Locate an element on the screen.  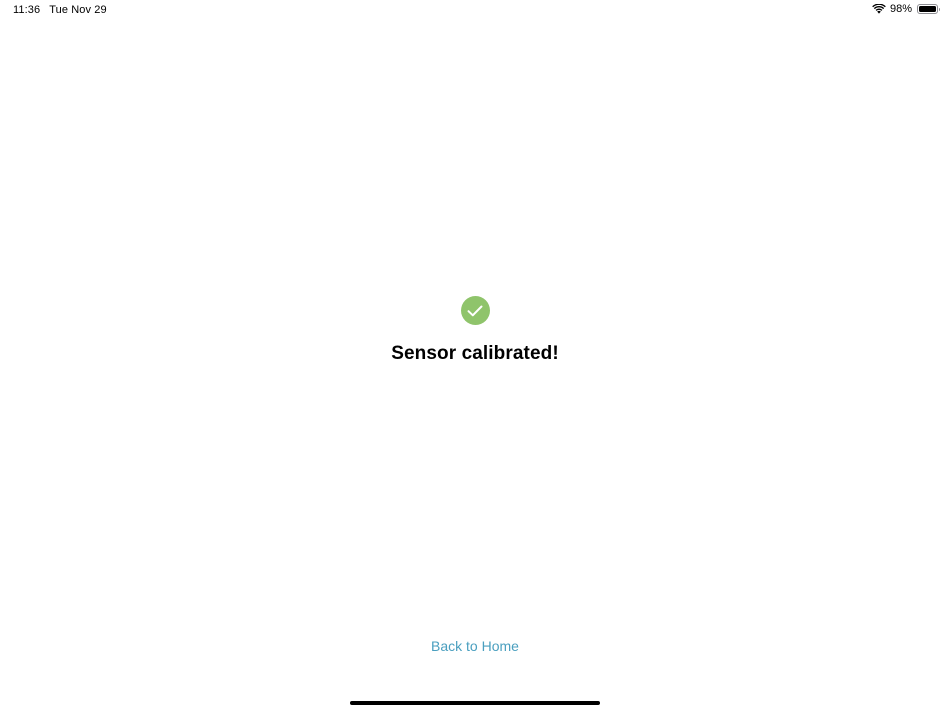
back-to-home-button: Back to Home is located at coordinates (475, 646).